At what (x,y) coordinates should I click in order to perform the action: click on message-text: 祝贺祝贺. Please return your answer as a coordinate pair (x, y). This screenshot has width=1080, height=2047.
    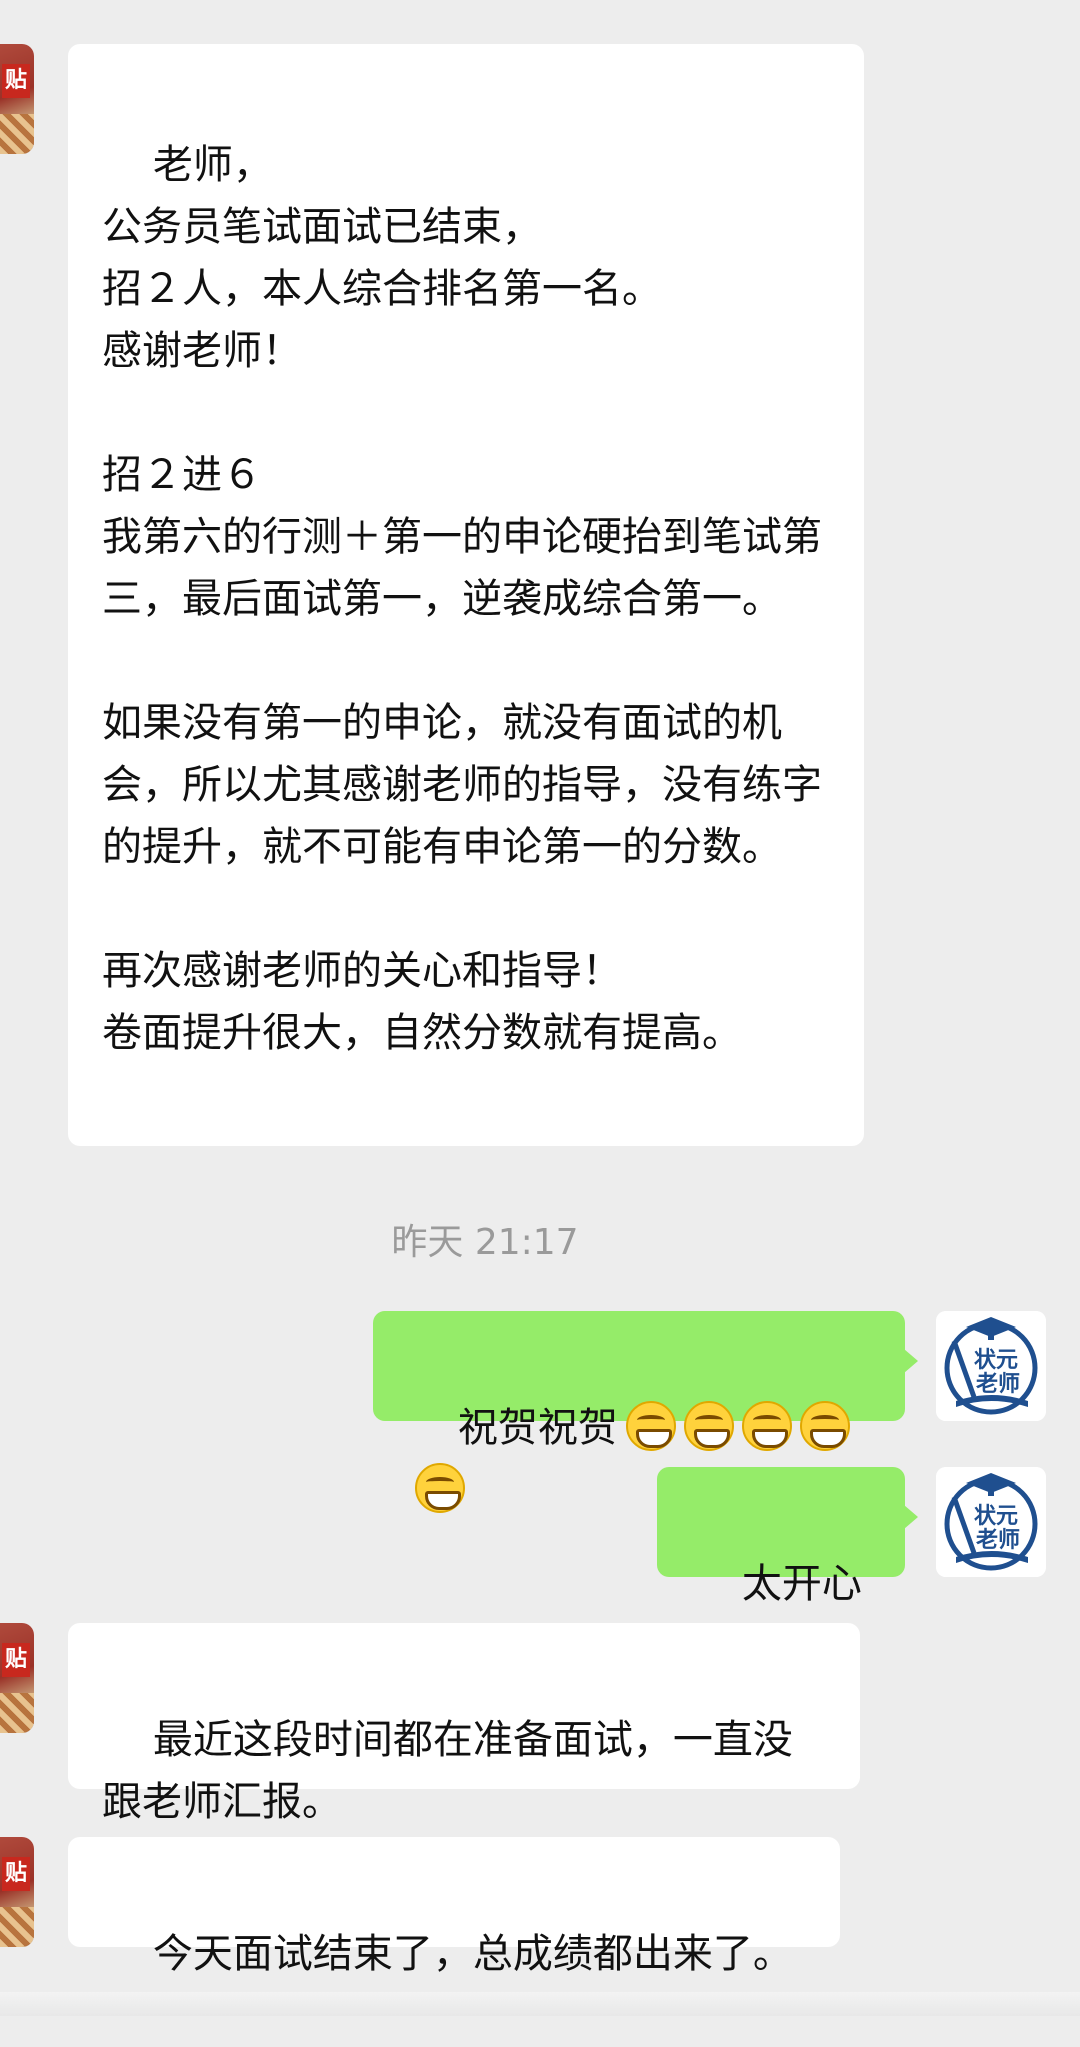
    Looking at the image, I should click on (537, 1428).